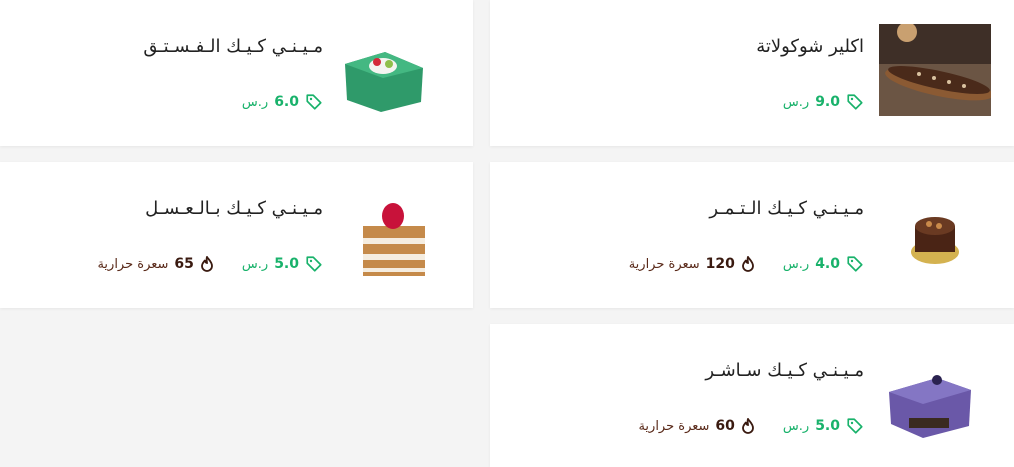 The width and height of the screenshot is (1014, 467). I want to click on product-name: مـيـنـي كـيـك بـالـعـسـل, so click(234, 208).